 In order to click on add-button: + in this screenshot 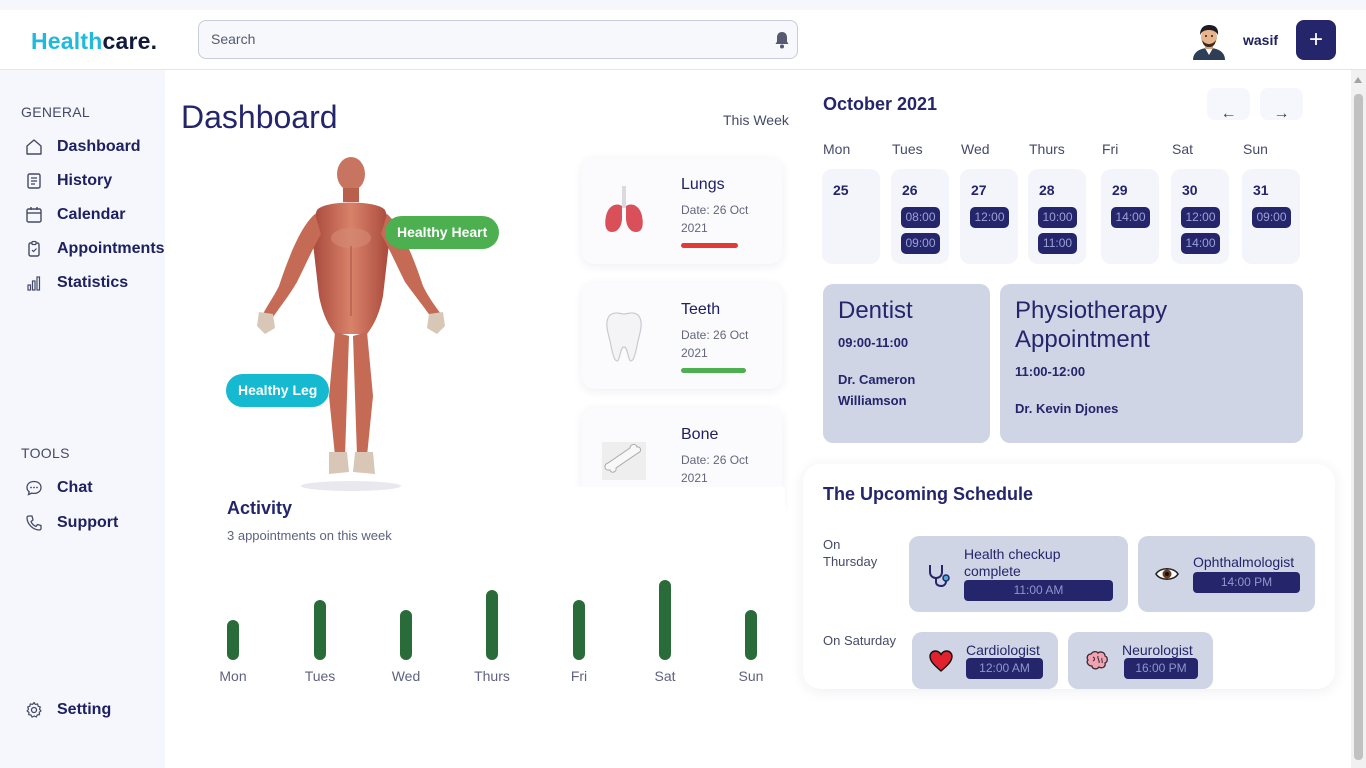, I will do `click(1316, 40)`.